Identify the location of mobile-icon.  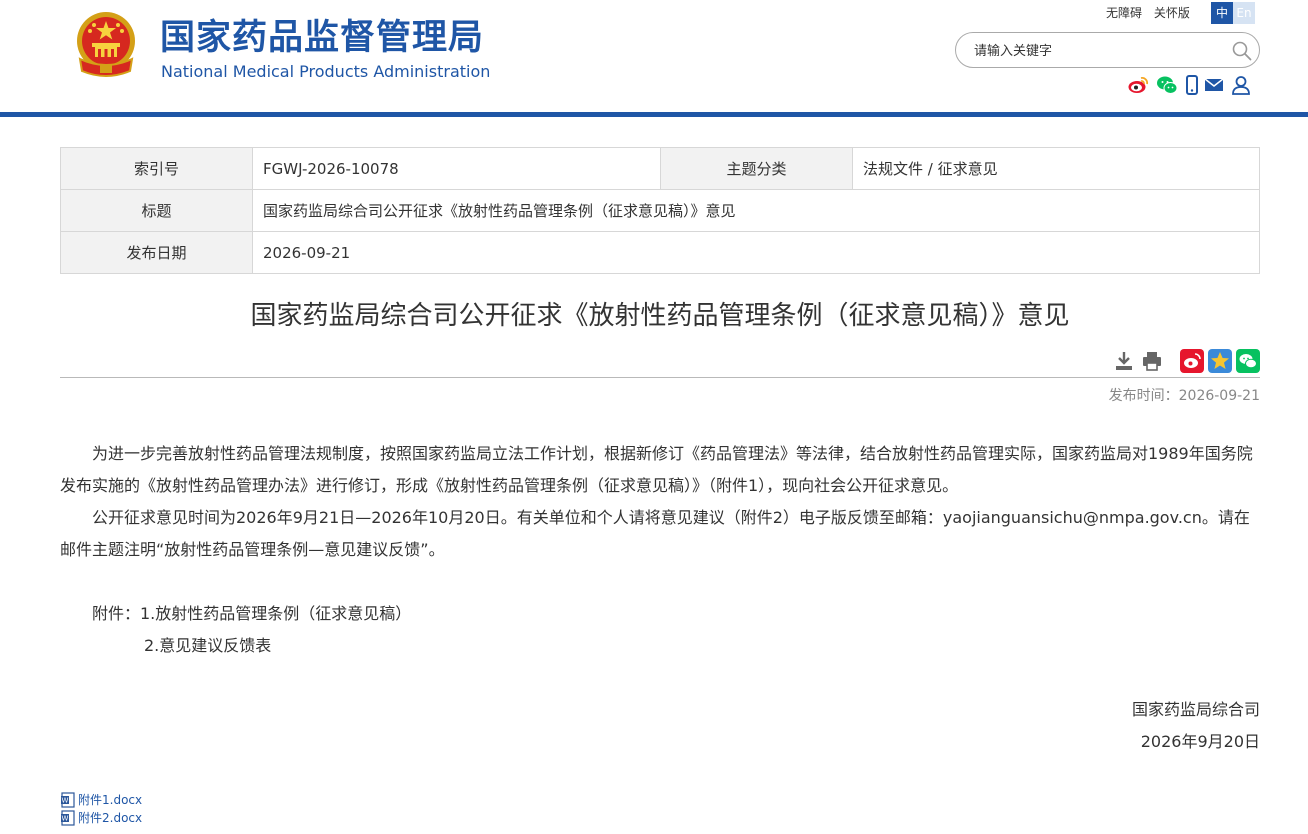
(1192, 85).